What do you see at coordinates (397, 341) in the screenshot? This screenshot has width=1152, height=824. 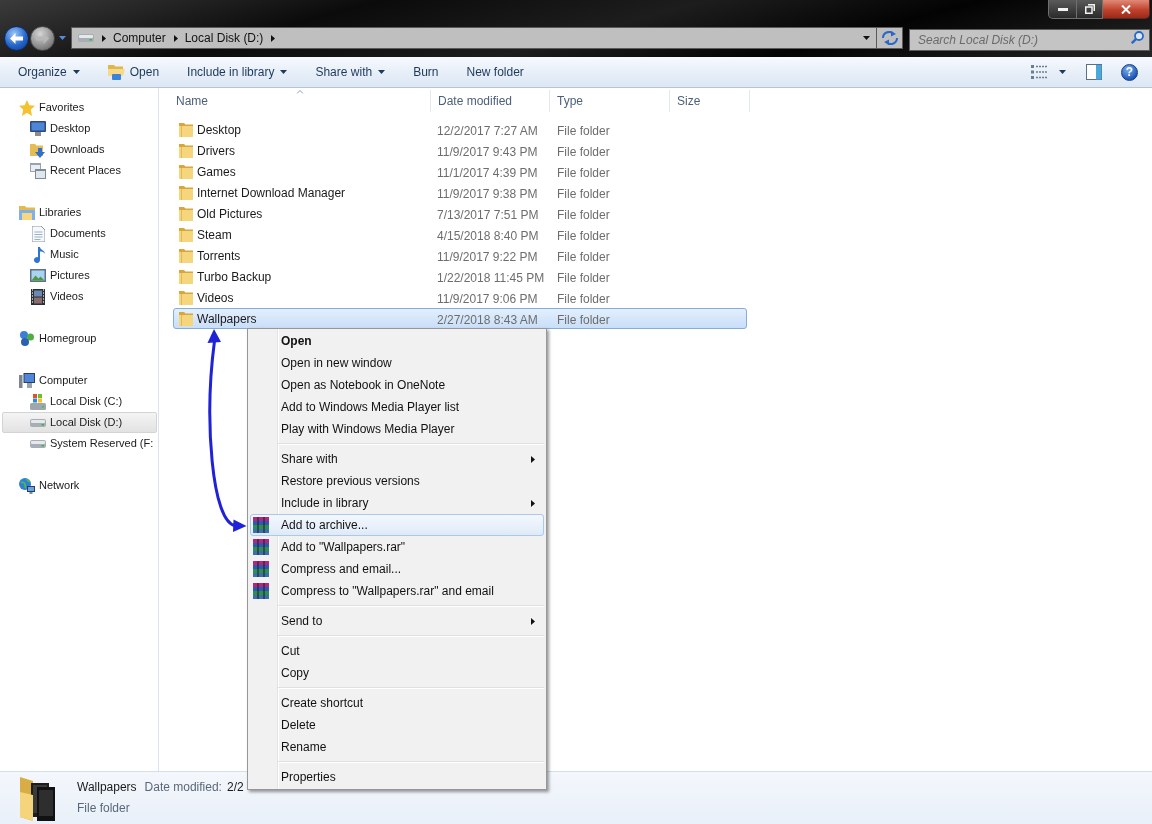 I see `menu-item: Open` at bounding box center [397, 341].